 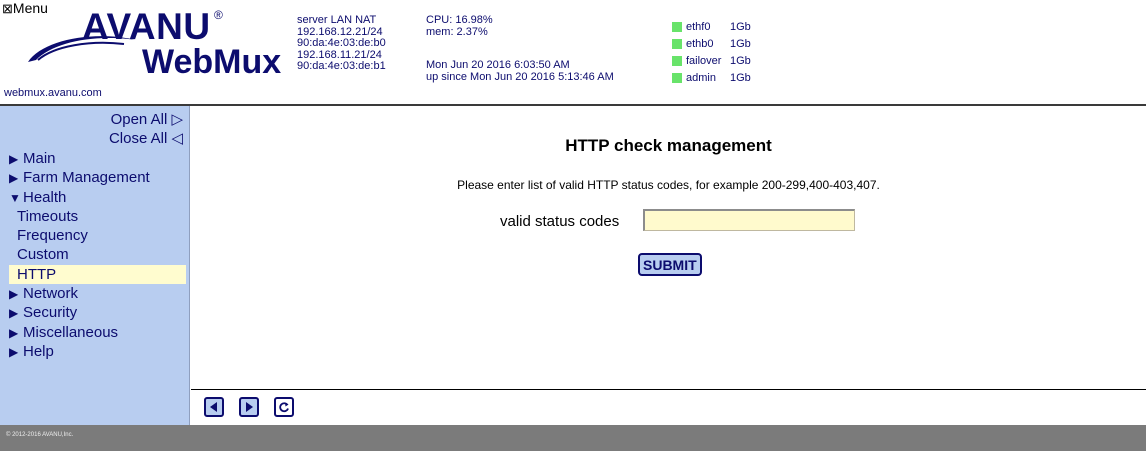 I want to click on nav-toolbar, so click(x=668, y=407).